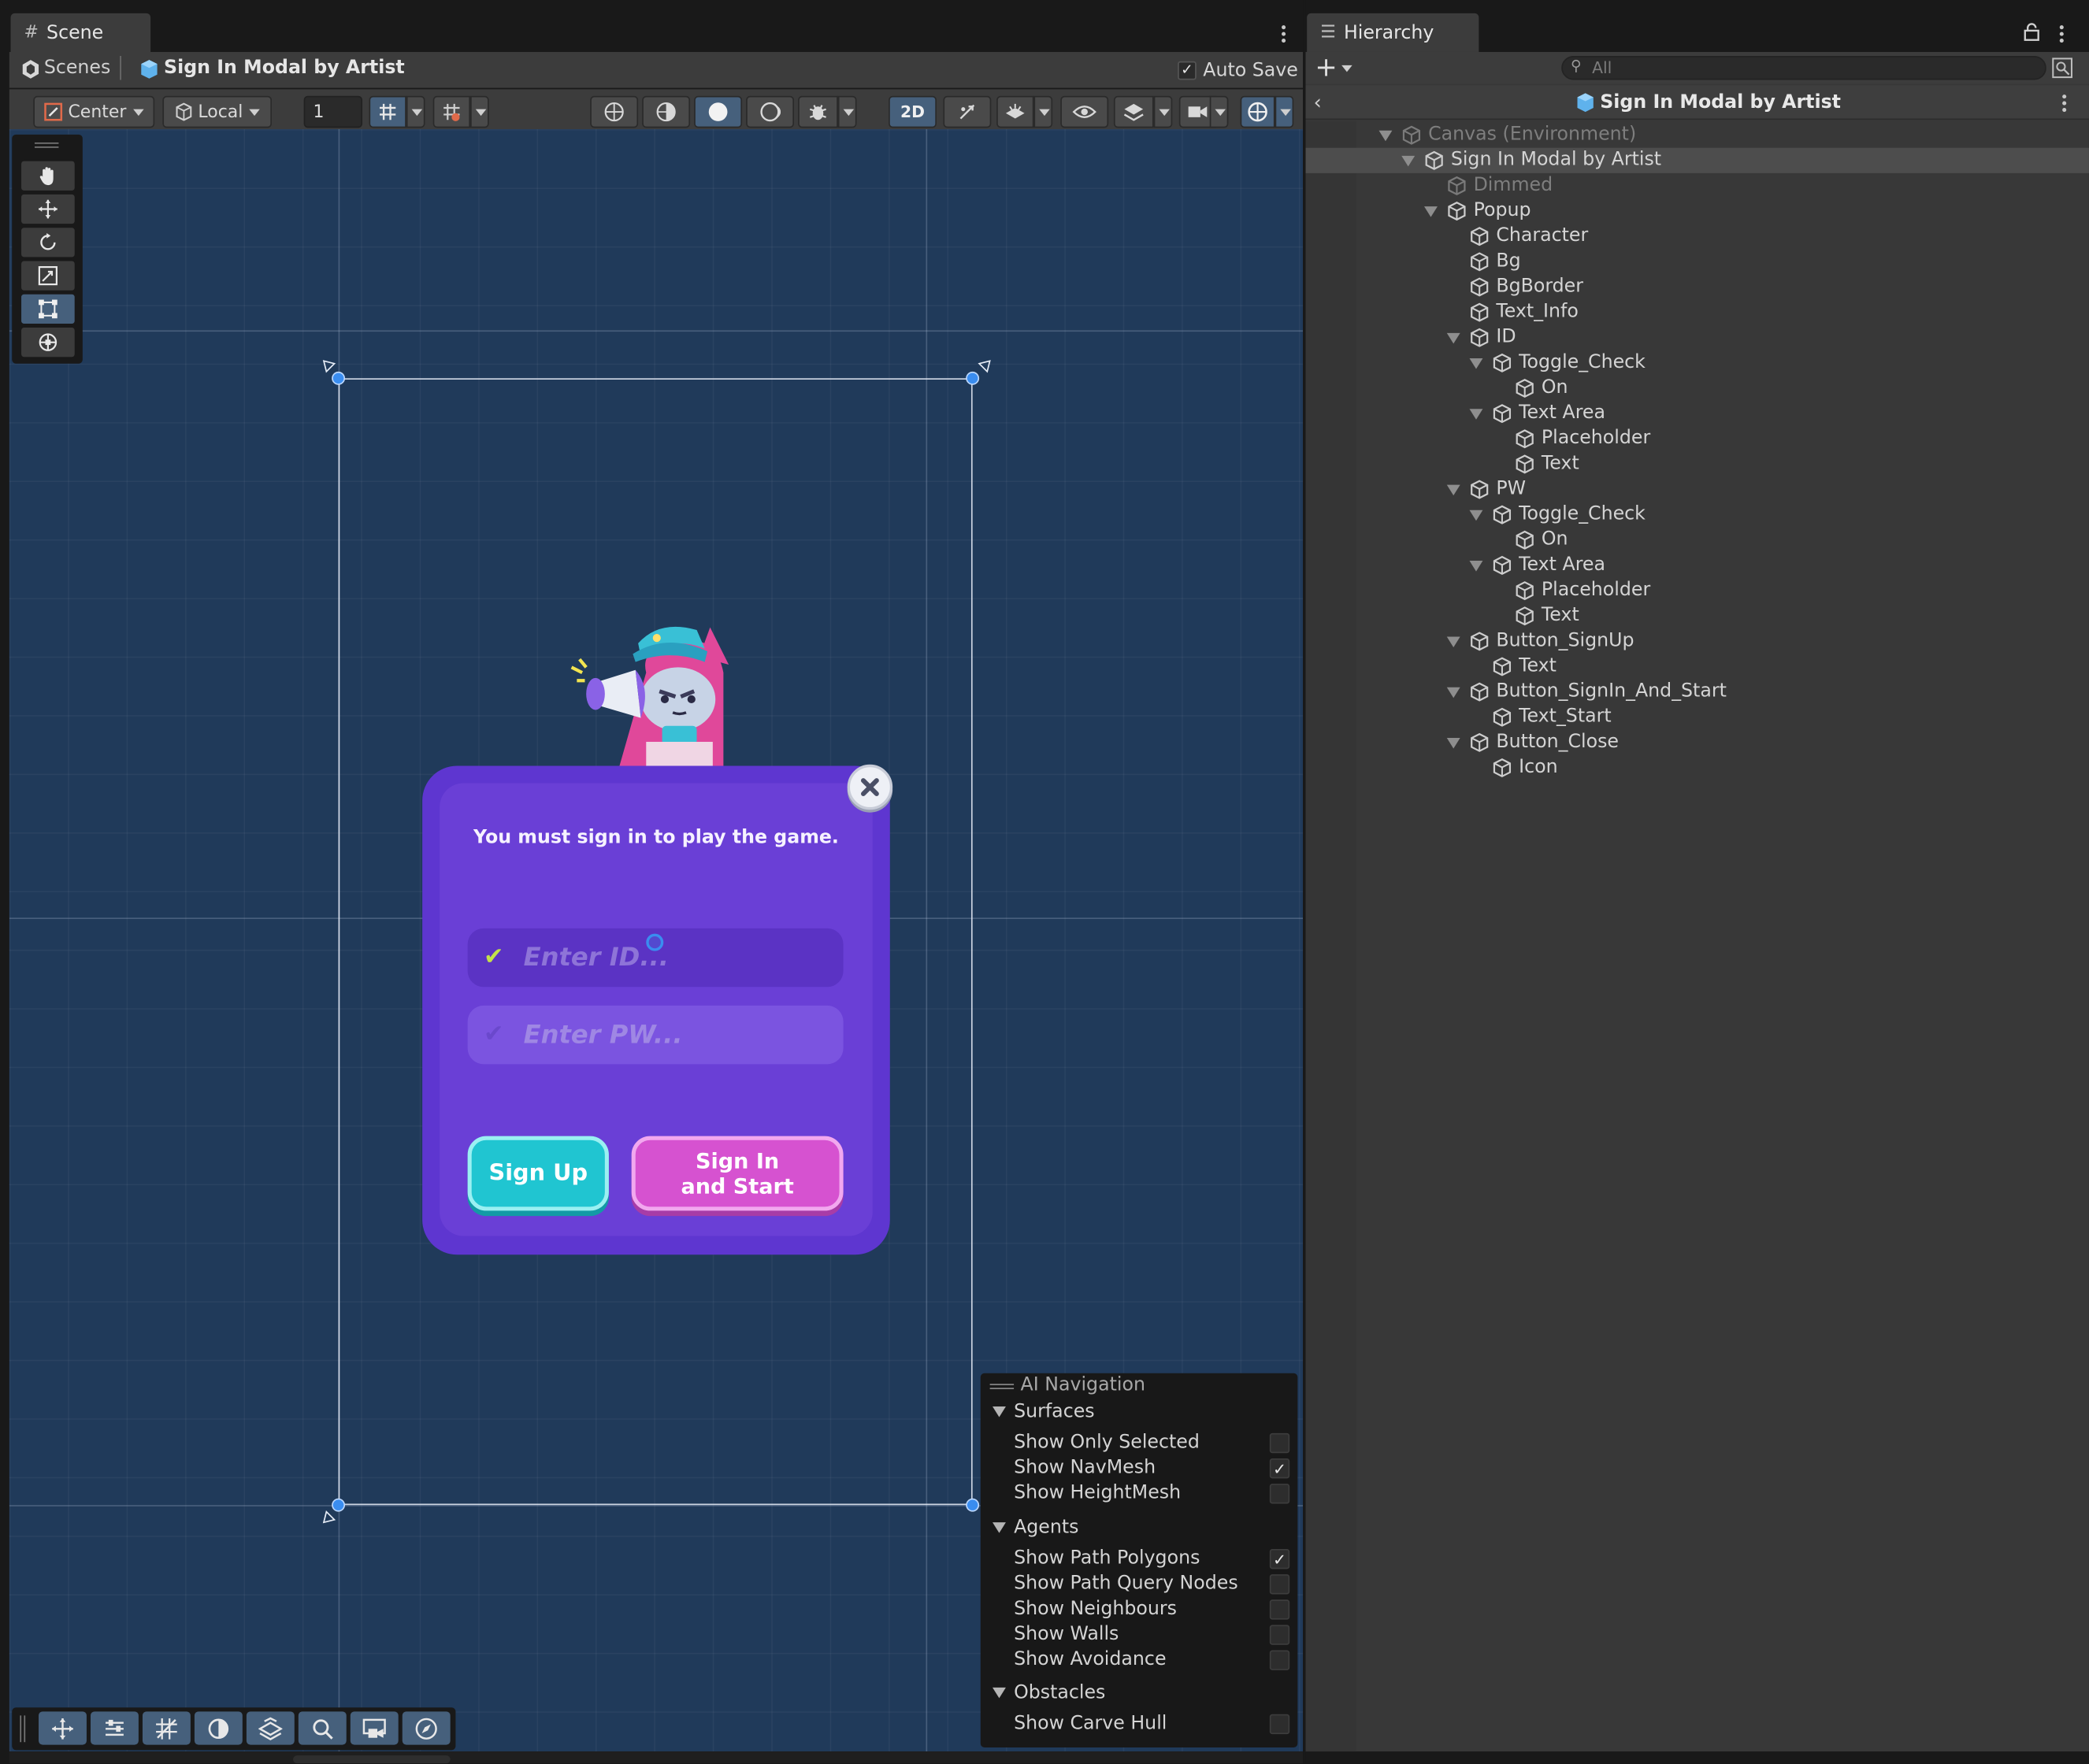  Describe the element at coordinates (1696, 185) in the screenshot. I see `hierarchy-row: Dimmed` at that location.